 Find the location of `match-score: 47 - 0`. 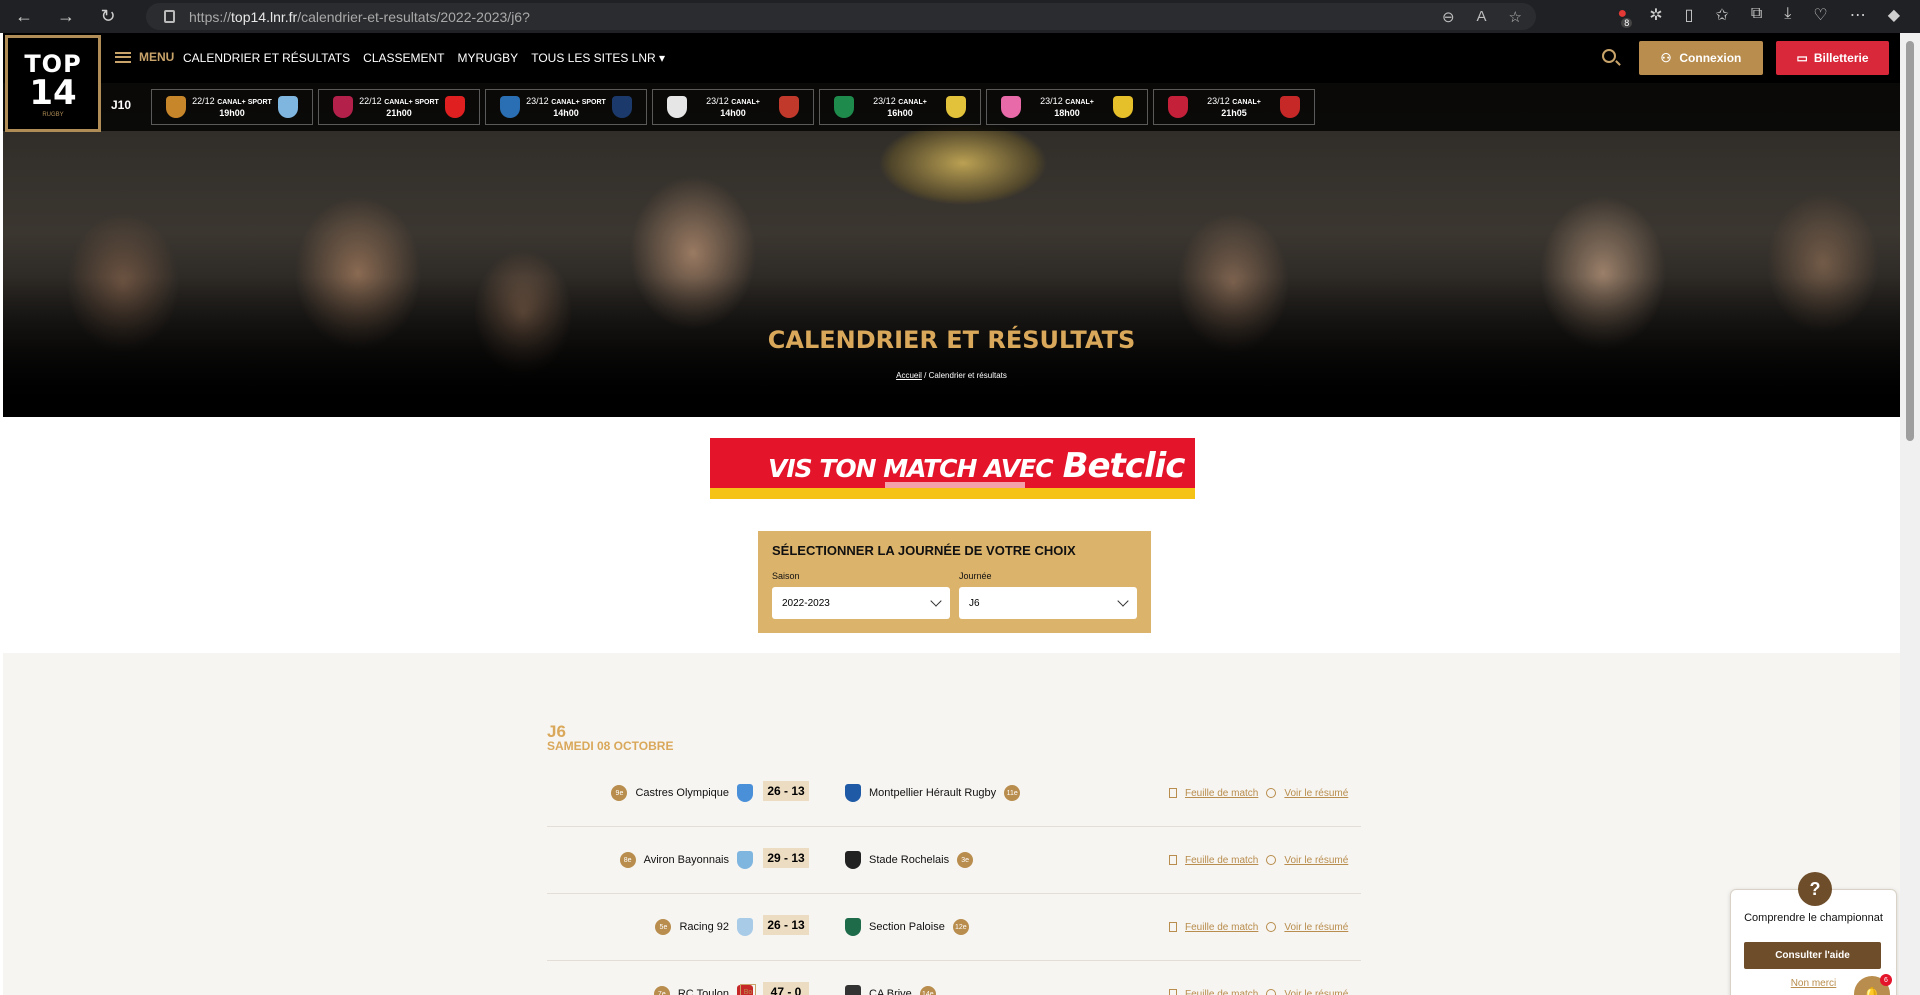

match-score: 47 - 0 is located at coordinates (786, 988).